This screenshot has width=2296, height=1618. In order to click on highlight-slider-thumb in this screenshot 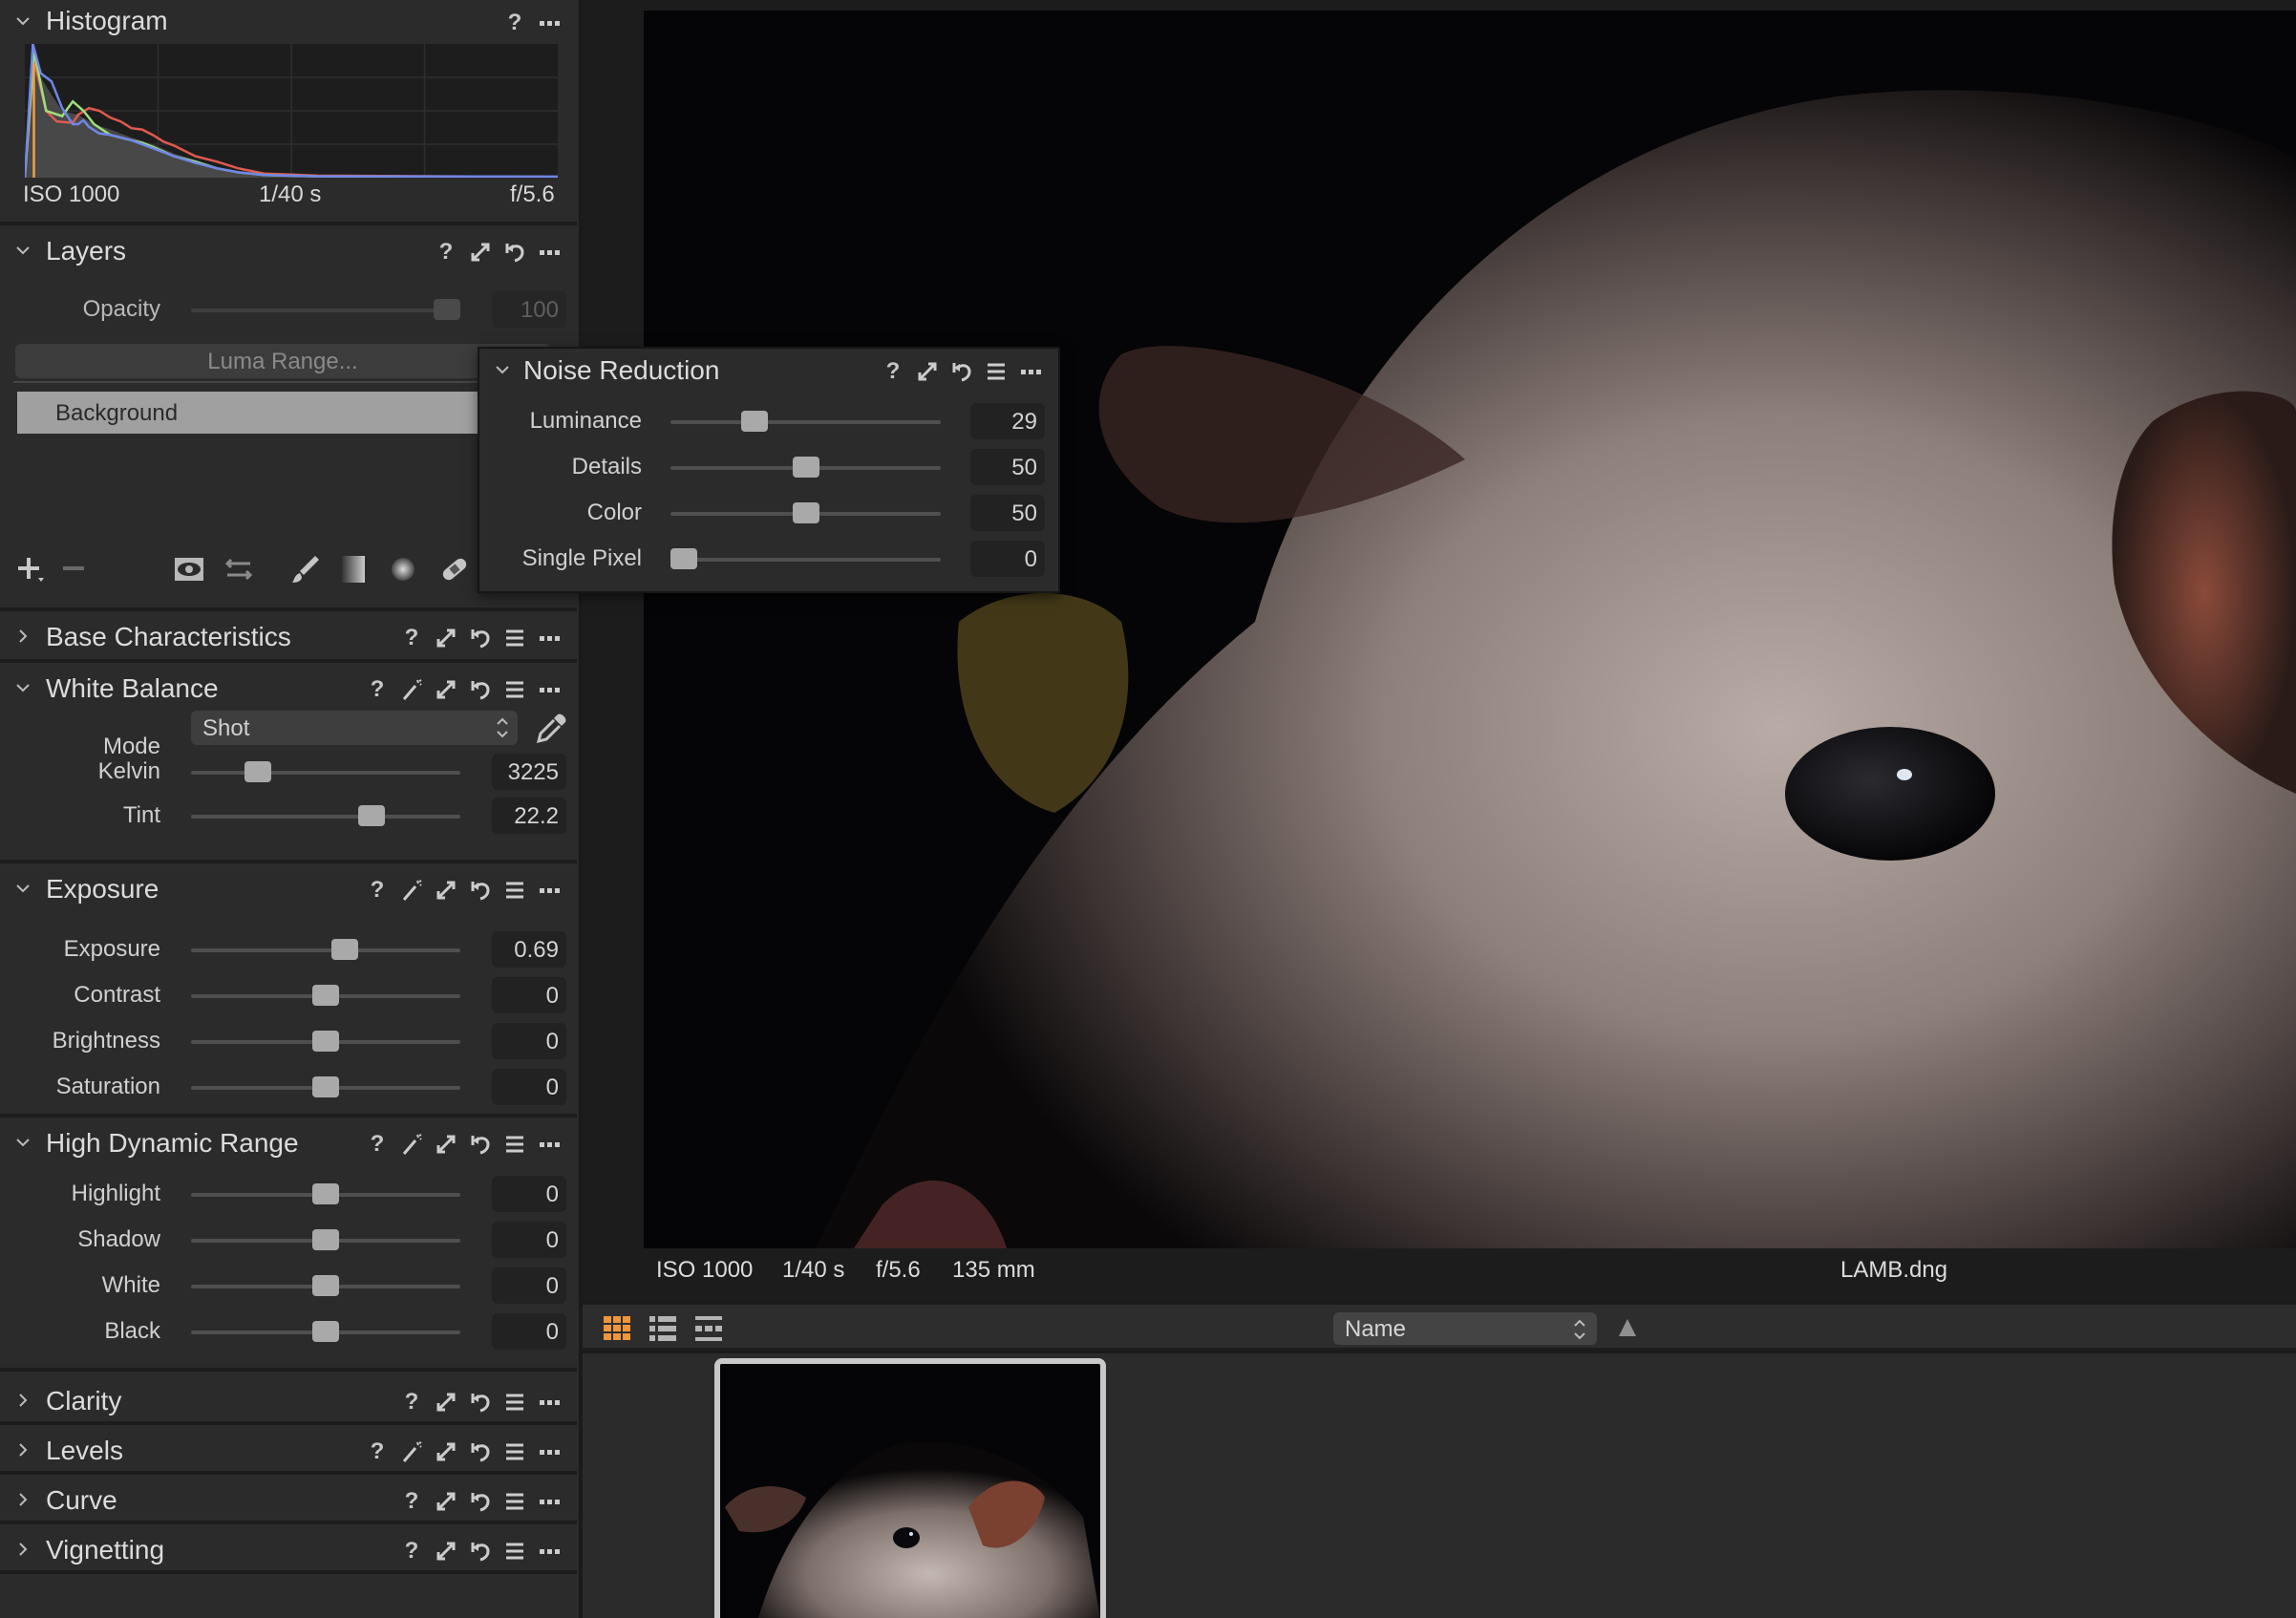, I will do `click(325, 1193)`.